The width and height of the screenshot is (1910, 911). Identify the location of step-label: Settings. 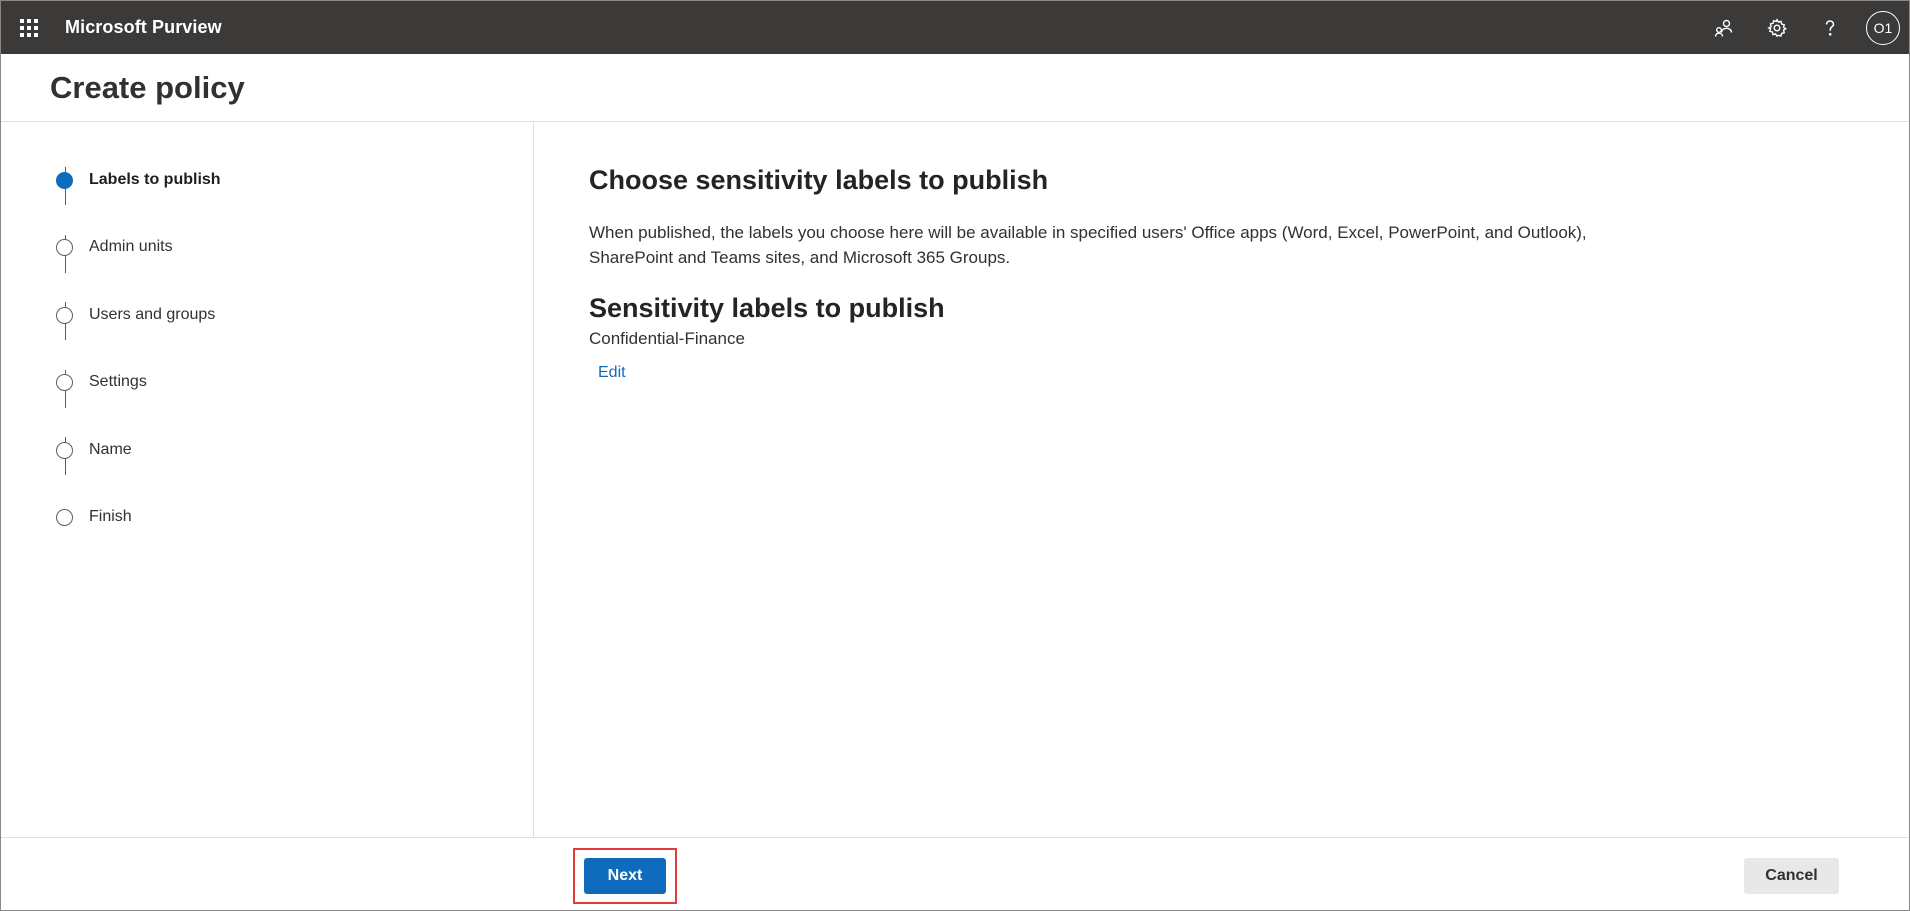
(118, 381).